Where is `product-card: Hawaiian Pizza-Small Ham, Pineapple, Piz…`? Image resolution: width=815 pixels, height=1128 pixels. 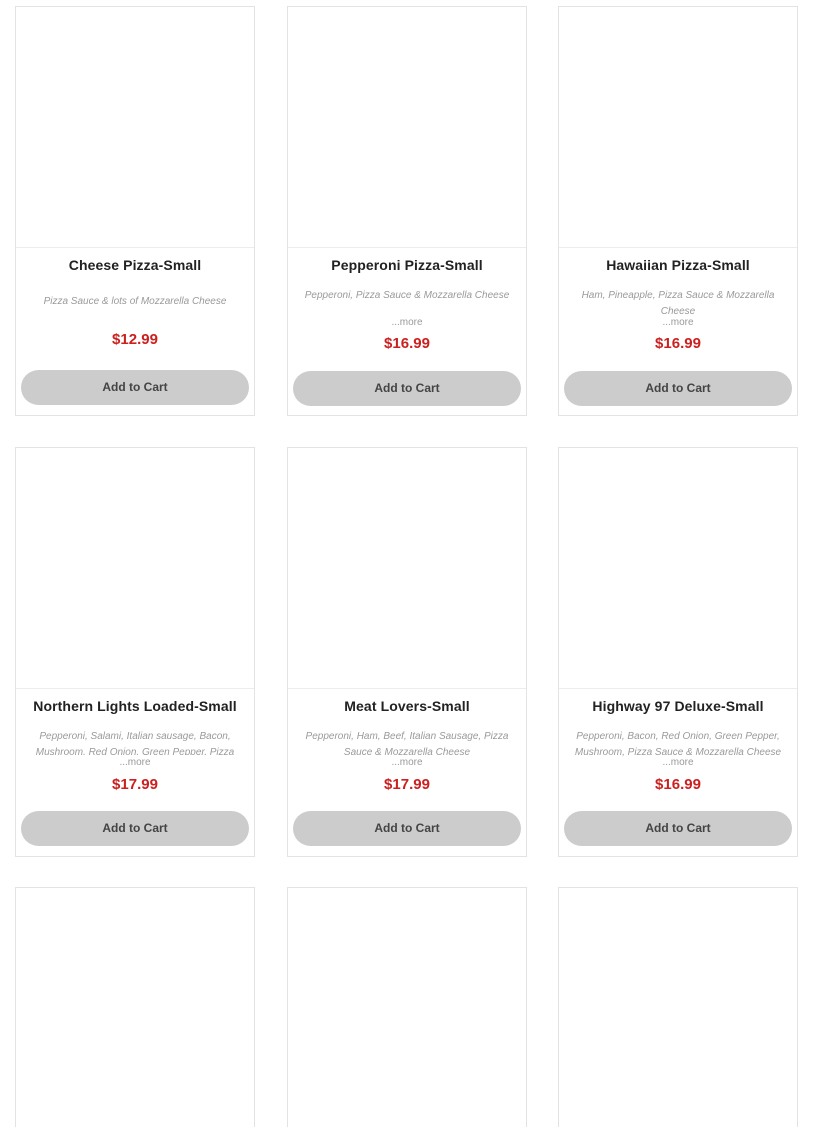
product-card: Hawaiian Pizza-Small Ham, Pineapple, Piz… is located at coordinates (678, 211).